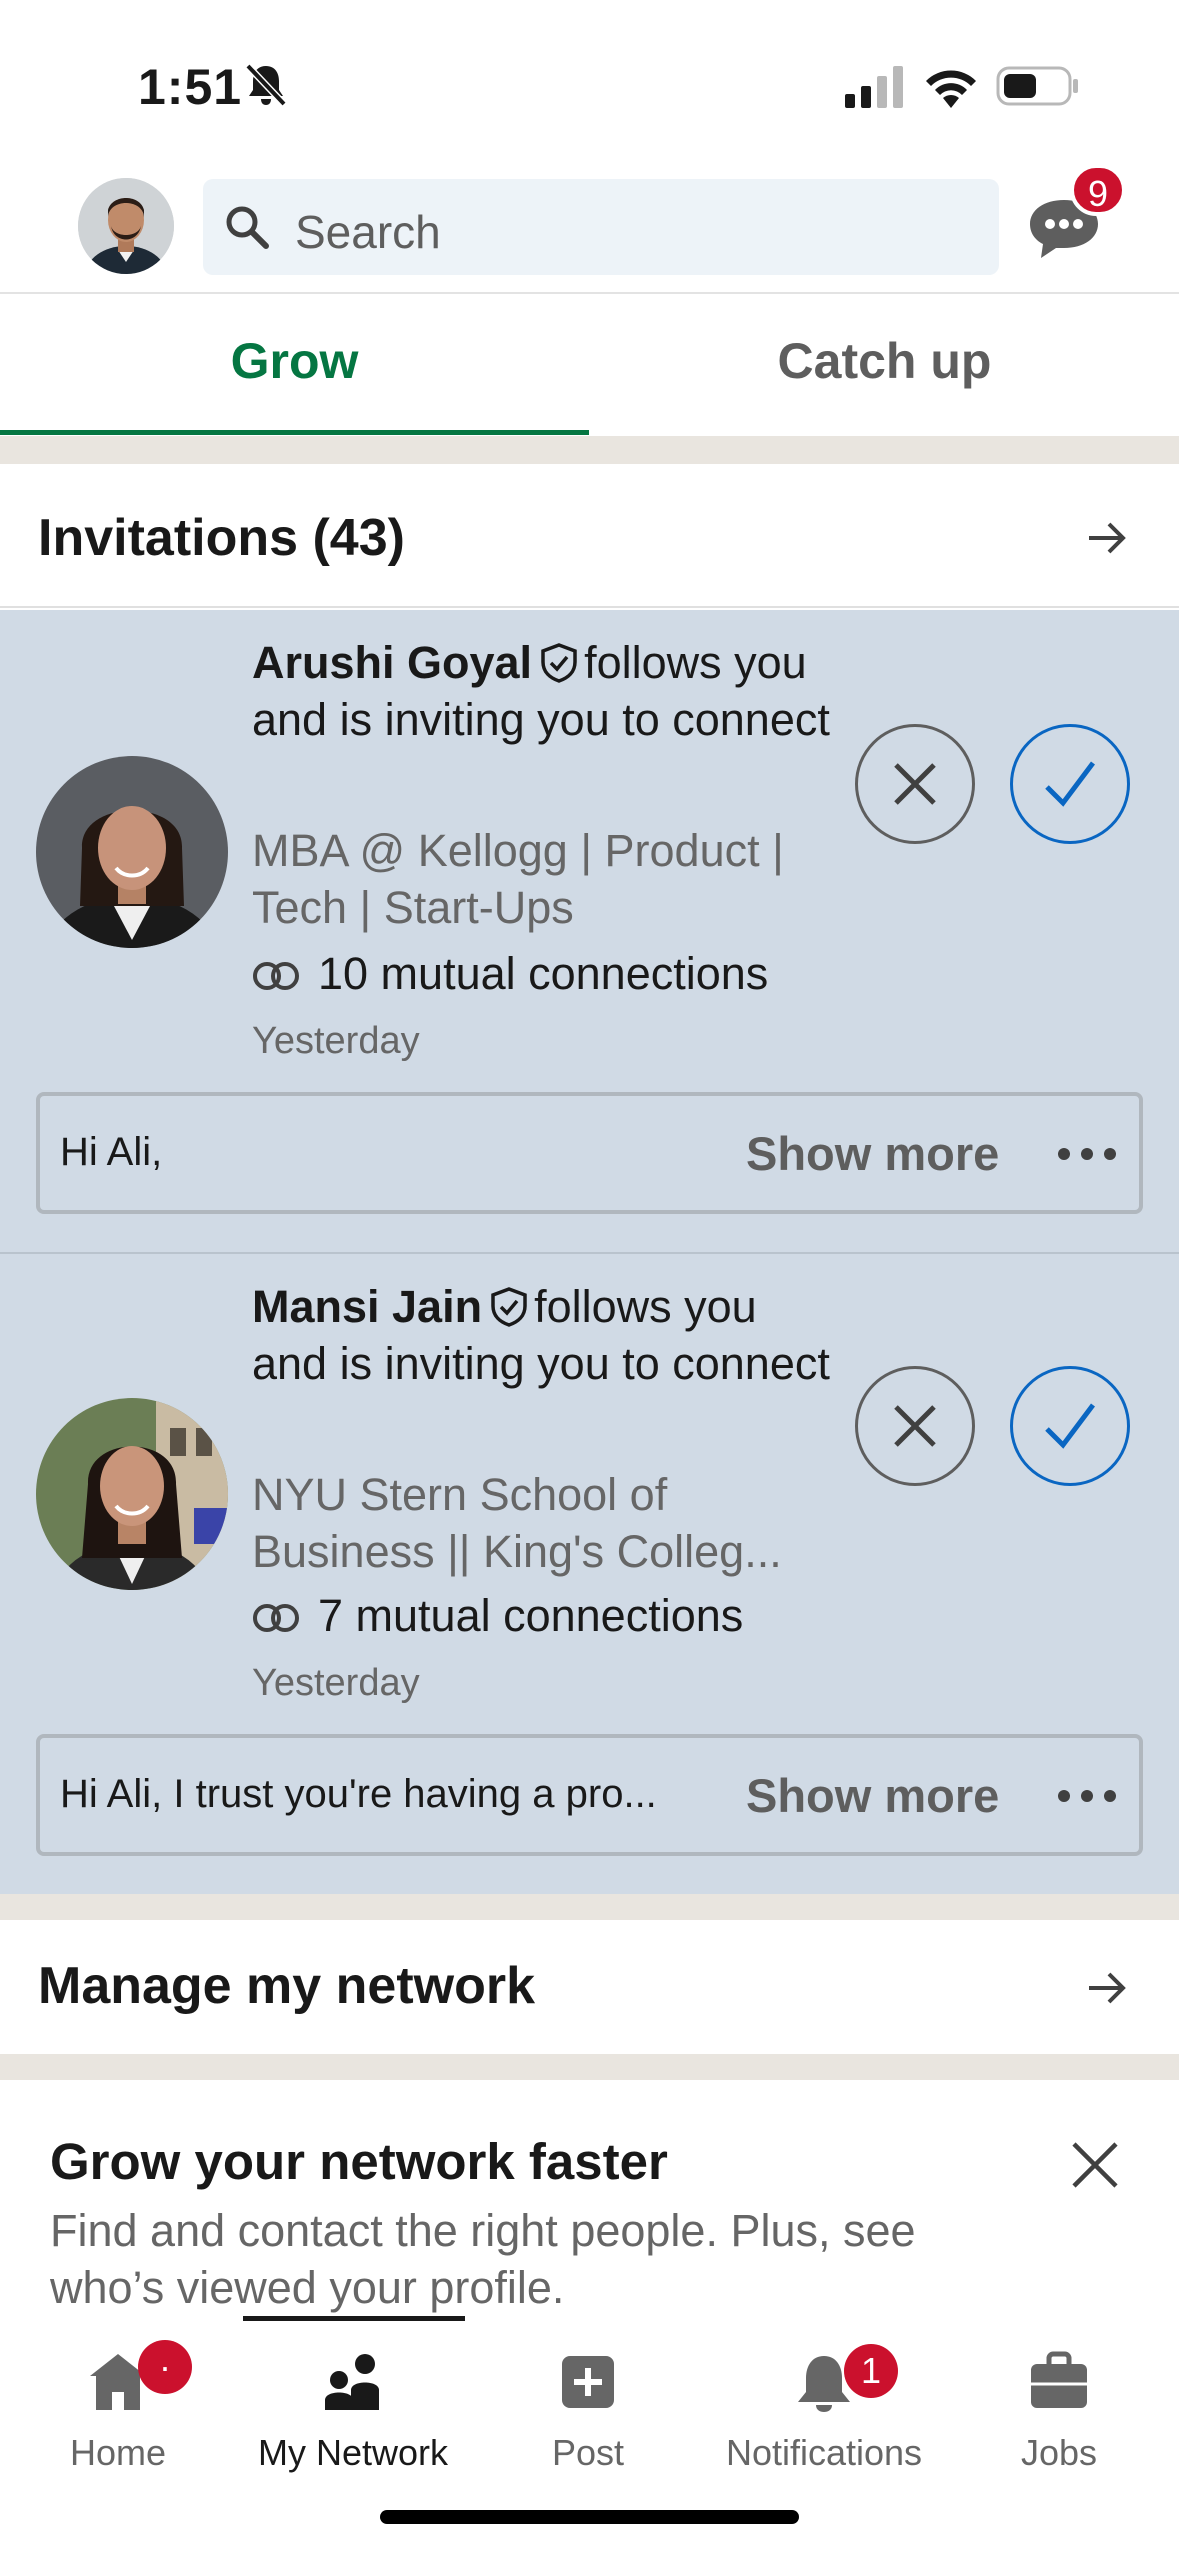  I want to click on status-time: 1:51, so click(190, 87).